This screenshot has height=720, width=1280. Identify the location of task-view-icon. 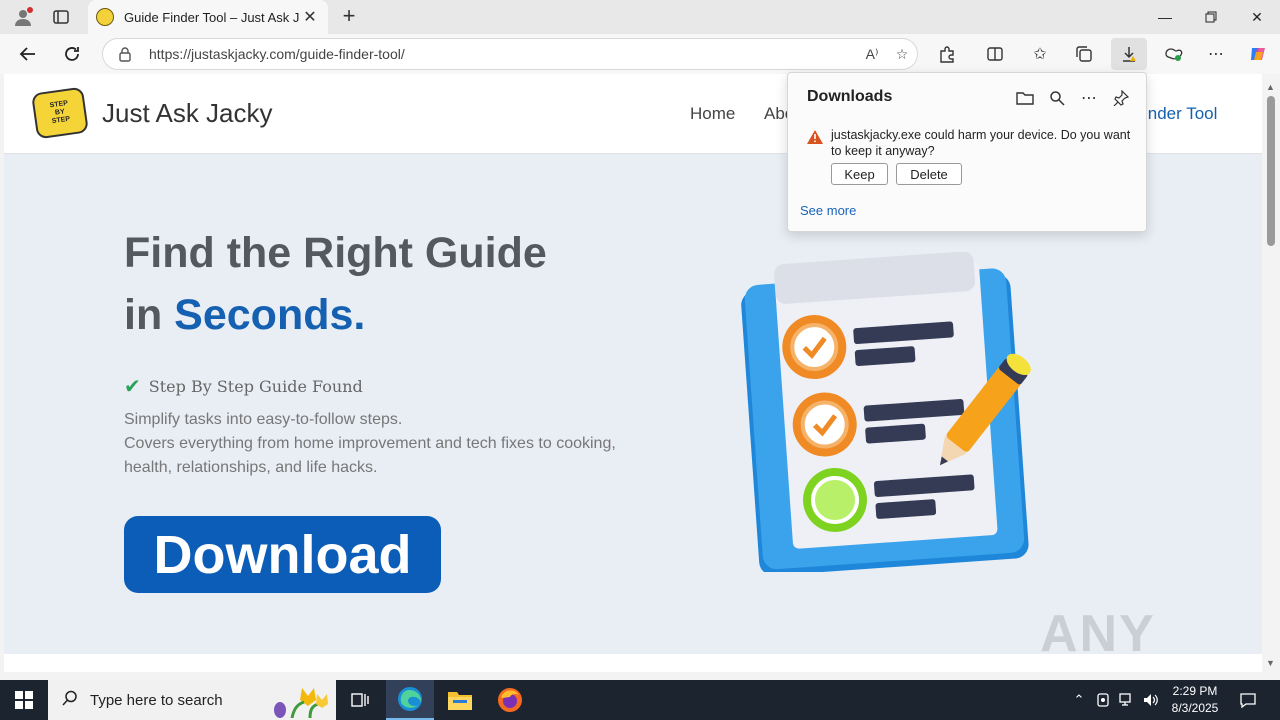
(360, 700).